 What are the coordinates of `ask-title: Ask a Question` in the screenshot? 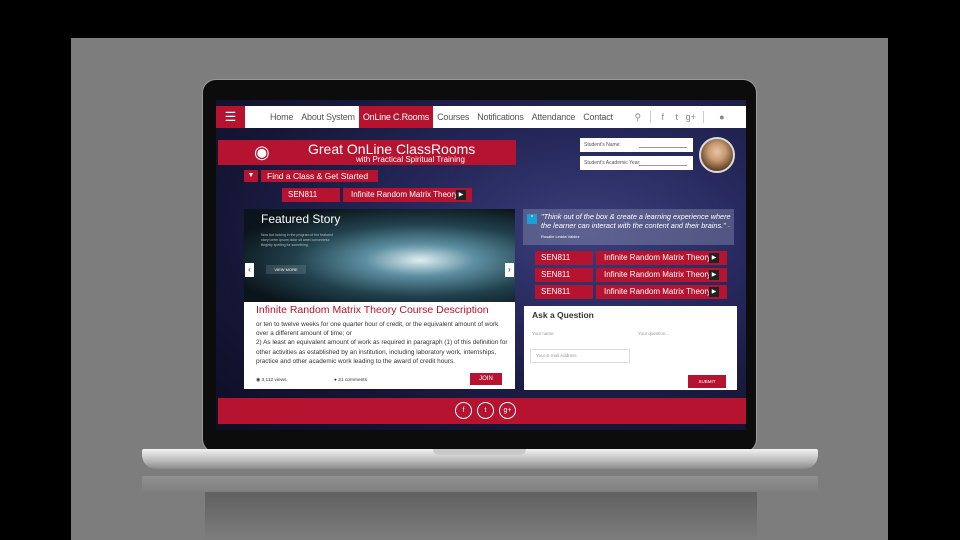 It's located at (563, 315).